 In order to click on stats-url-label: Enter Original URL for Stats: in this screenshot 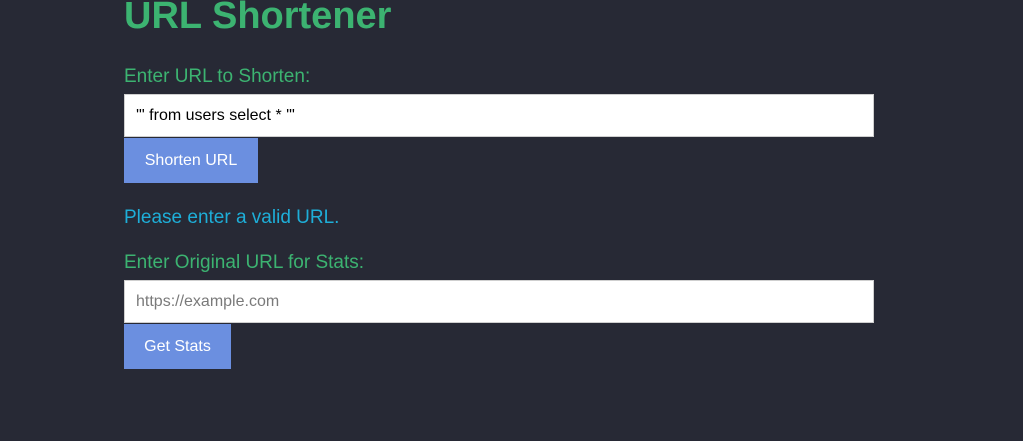, I will do `click(244, 262)`.